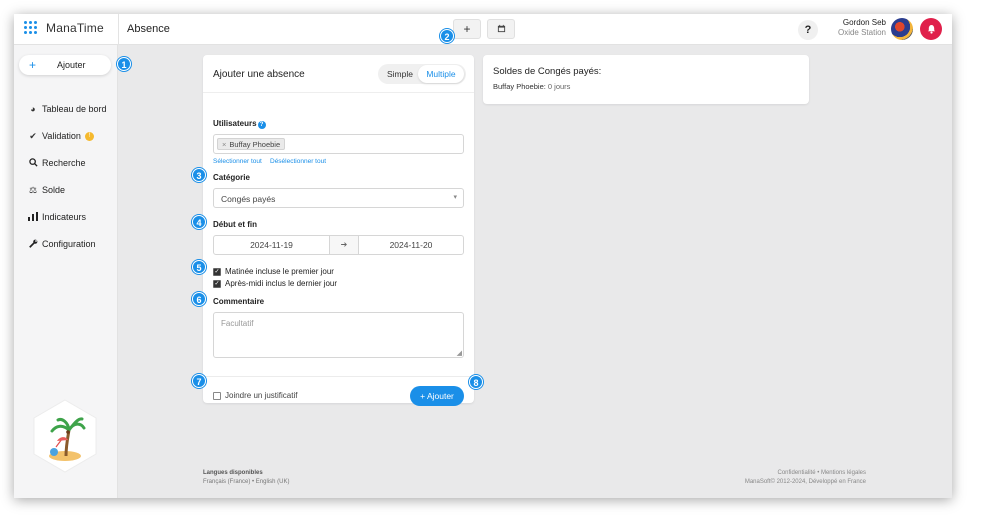 The width and height of the screenshot is (983, 529). What do you see at coordinates (338, 198) in the screenshot?
I see `category-select: Congés payés ▾` at bounding box center [338, 198].